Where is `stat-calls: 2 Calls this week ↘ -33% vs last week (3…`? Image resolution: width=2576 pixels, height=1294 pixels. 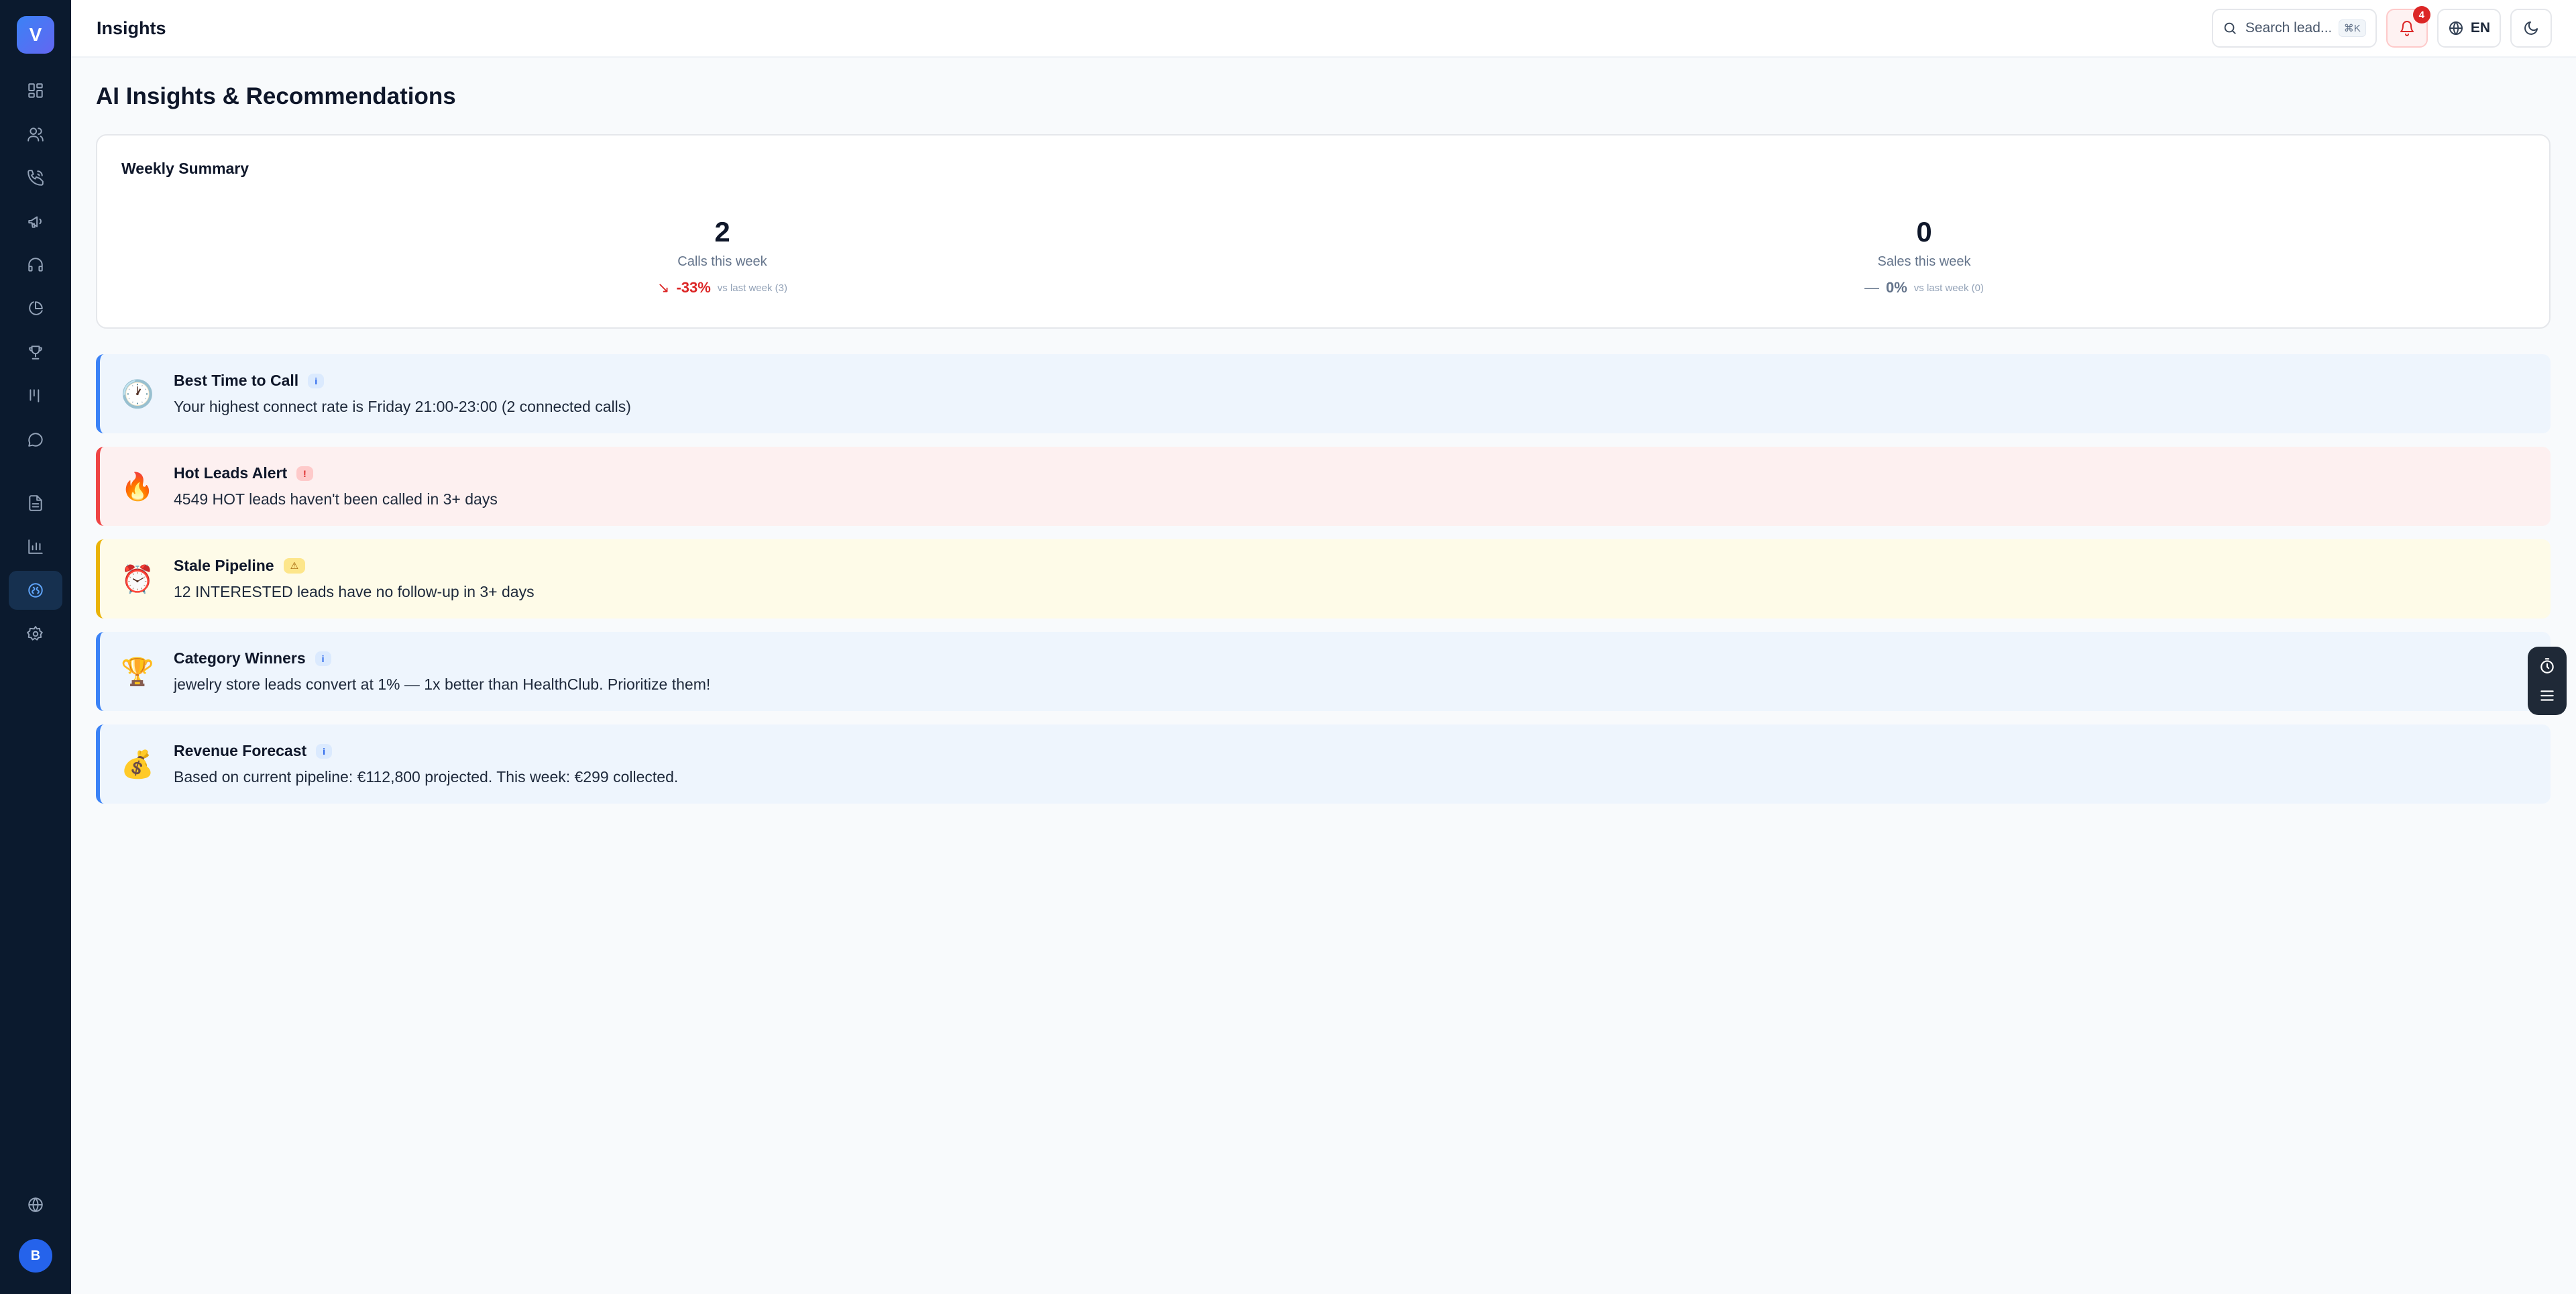 stat-calls: 2 Calls this week ↘ -33% vs last week (3… is located at coordinates (722, 257).